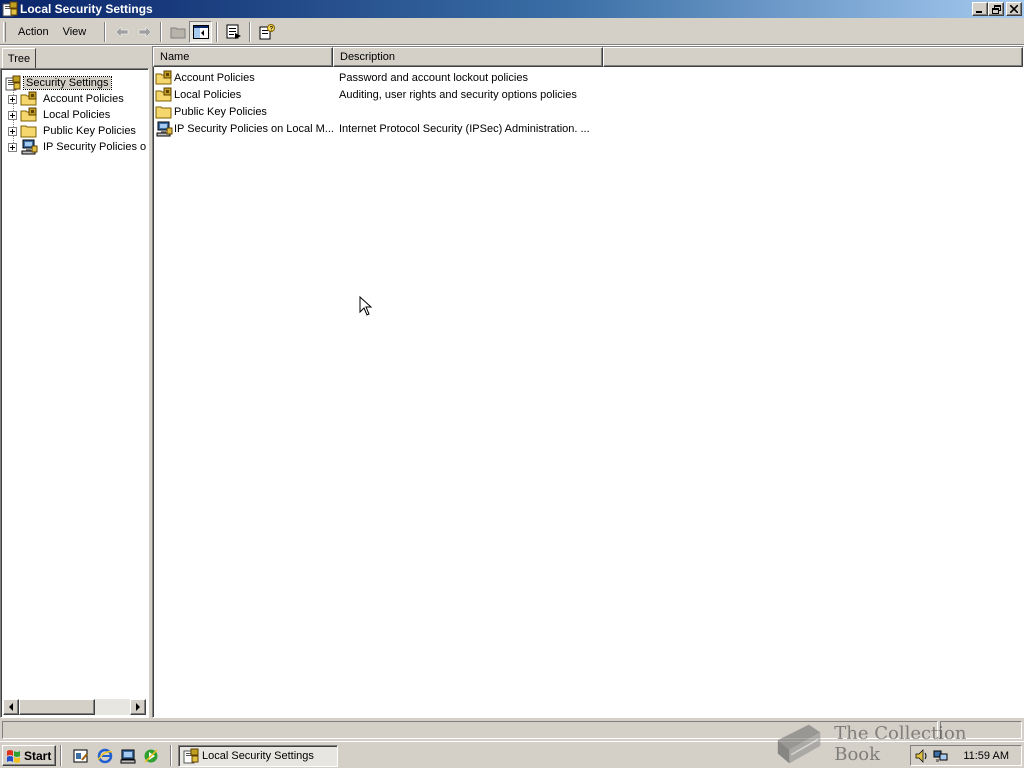  Describe the element at coordinates (57, 707) in the screenshot. I see `scroll-thumb` at that location.